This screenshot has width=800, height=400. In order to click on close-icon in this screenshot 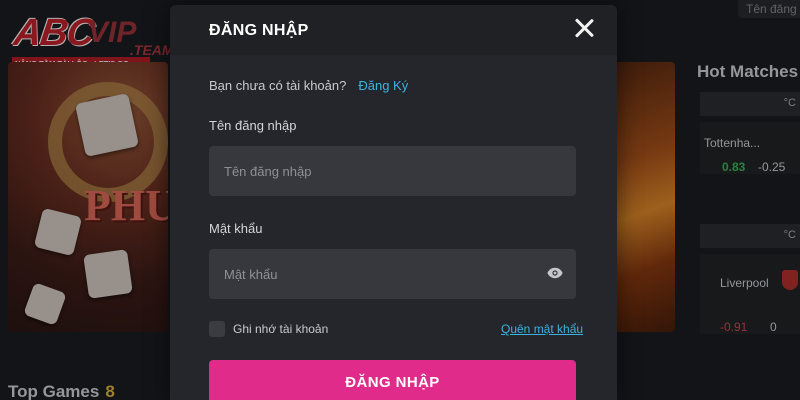, I will do `click(584, 28)`.